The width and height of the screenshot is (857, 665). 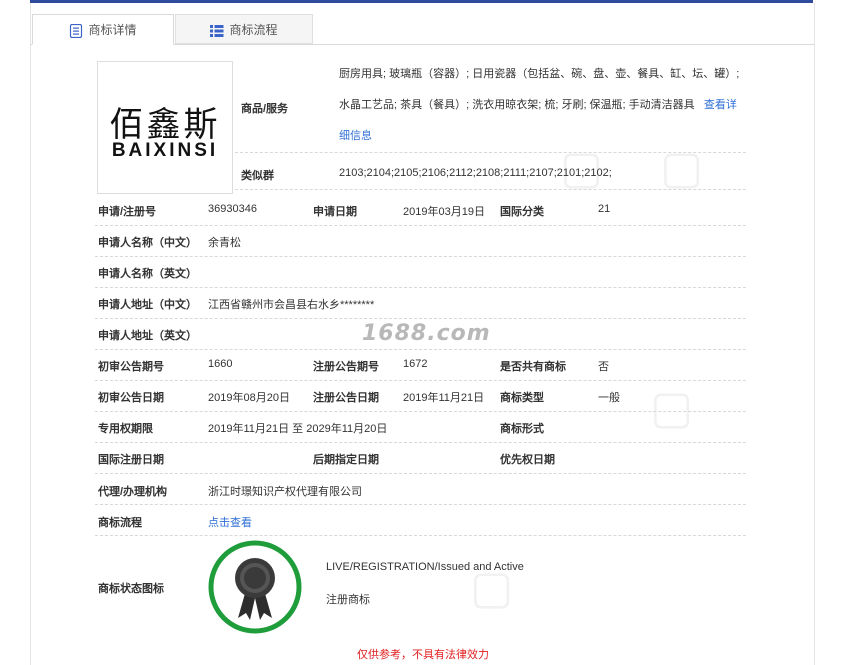 I want to click on address-en-label: 申请人地址（英文）, so click(x=147, y=336).